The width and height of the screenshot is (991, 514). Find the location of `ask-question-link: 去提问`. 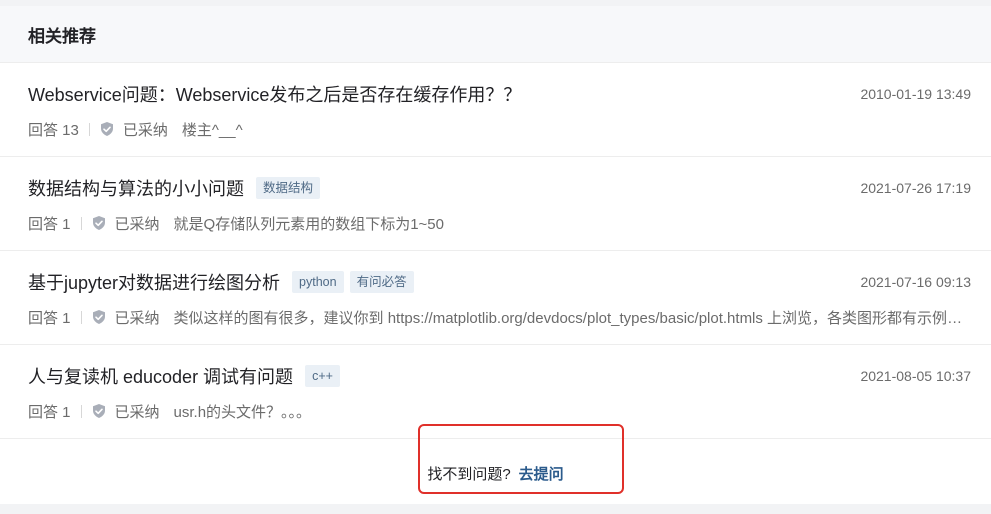

ask-question-link: 去提问 is located at coordinates (541, 473).